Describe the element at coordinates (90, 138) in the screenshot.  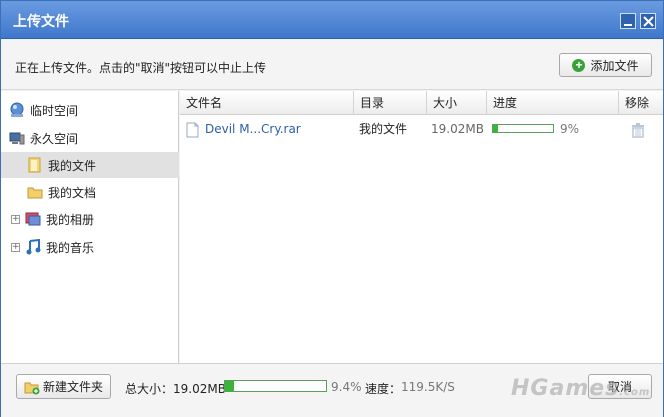
I see `sidebar-item-permanent-space: 永久空间` at that location.